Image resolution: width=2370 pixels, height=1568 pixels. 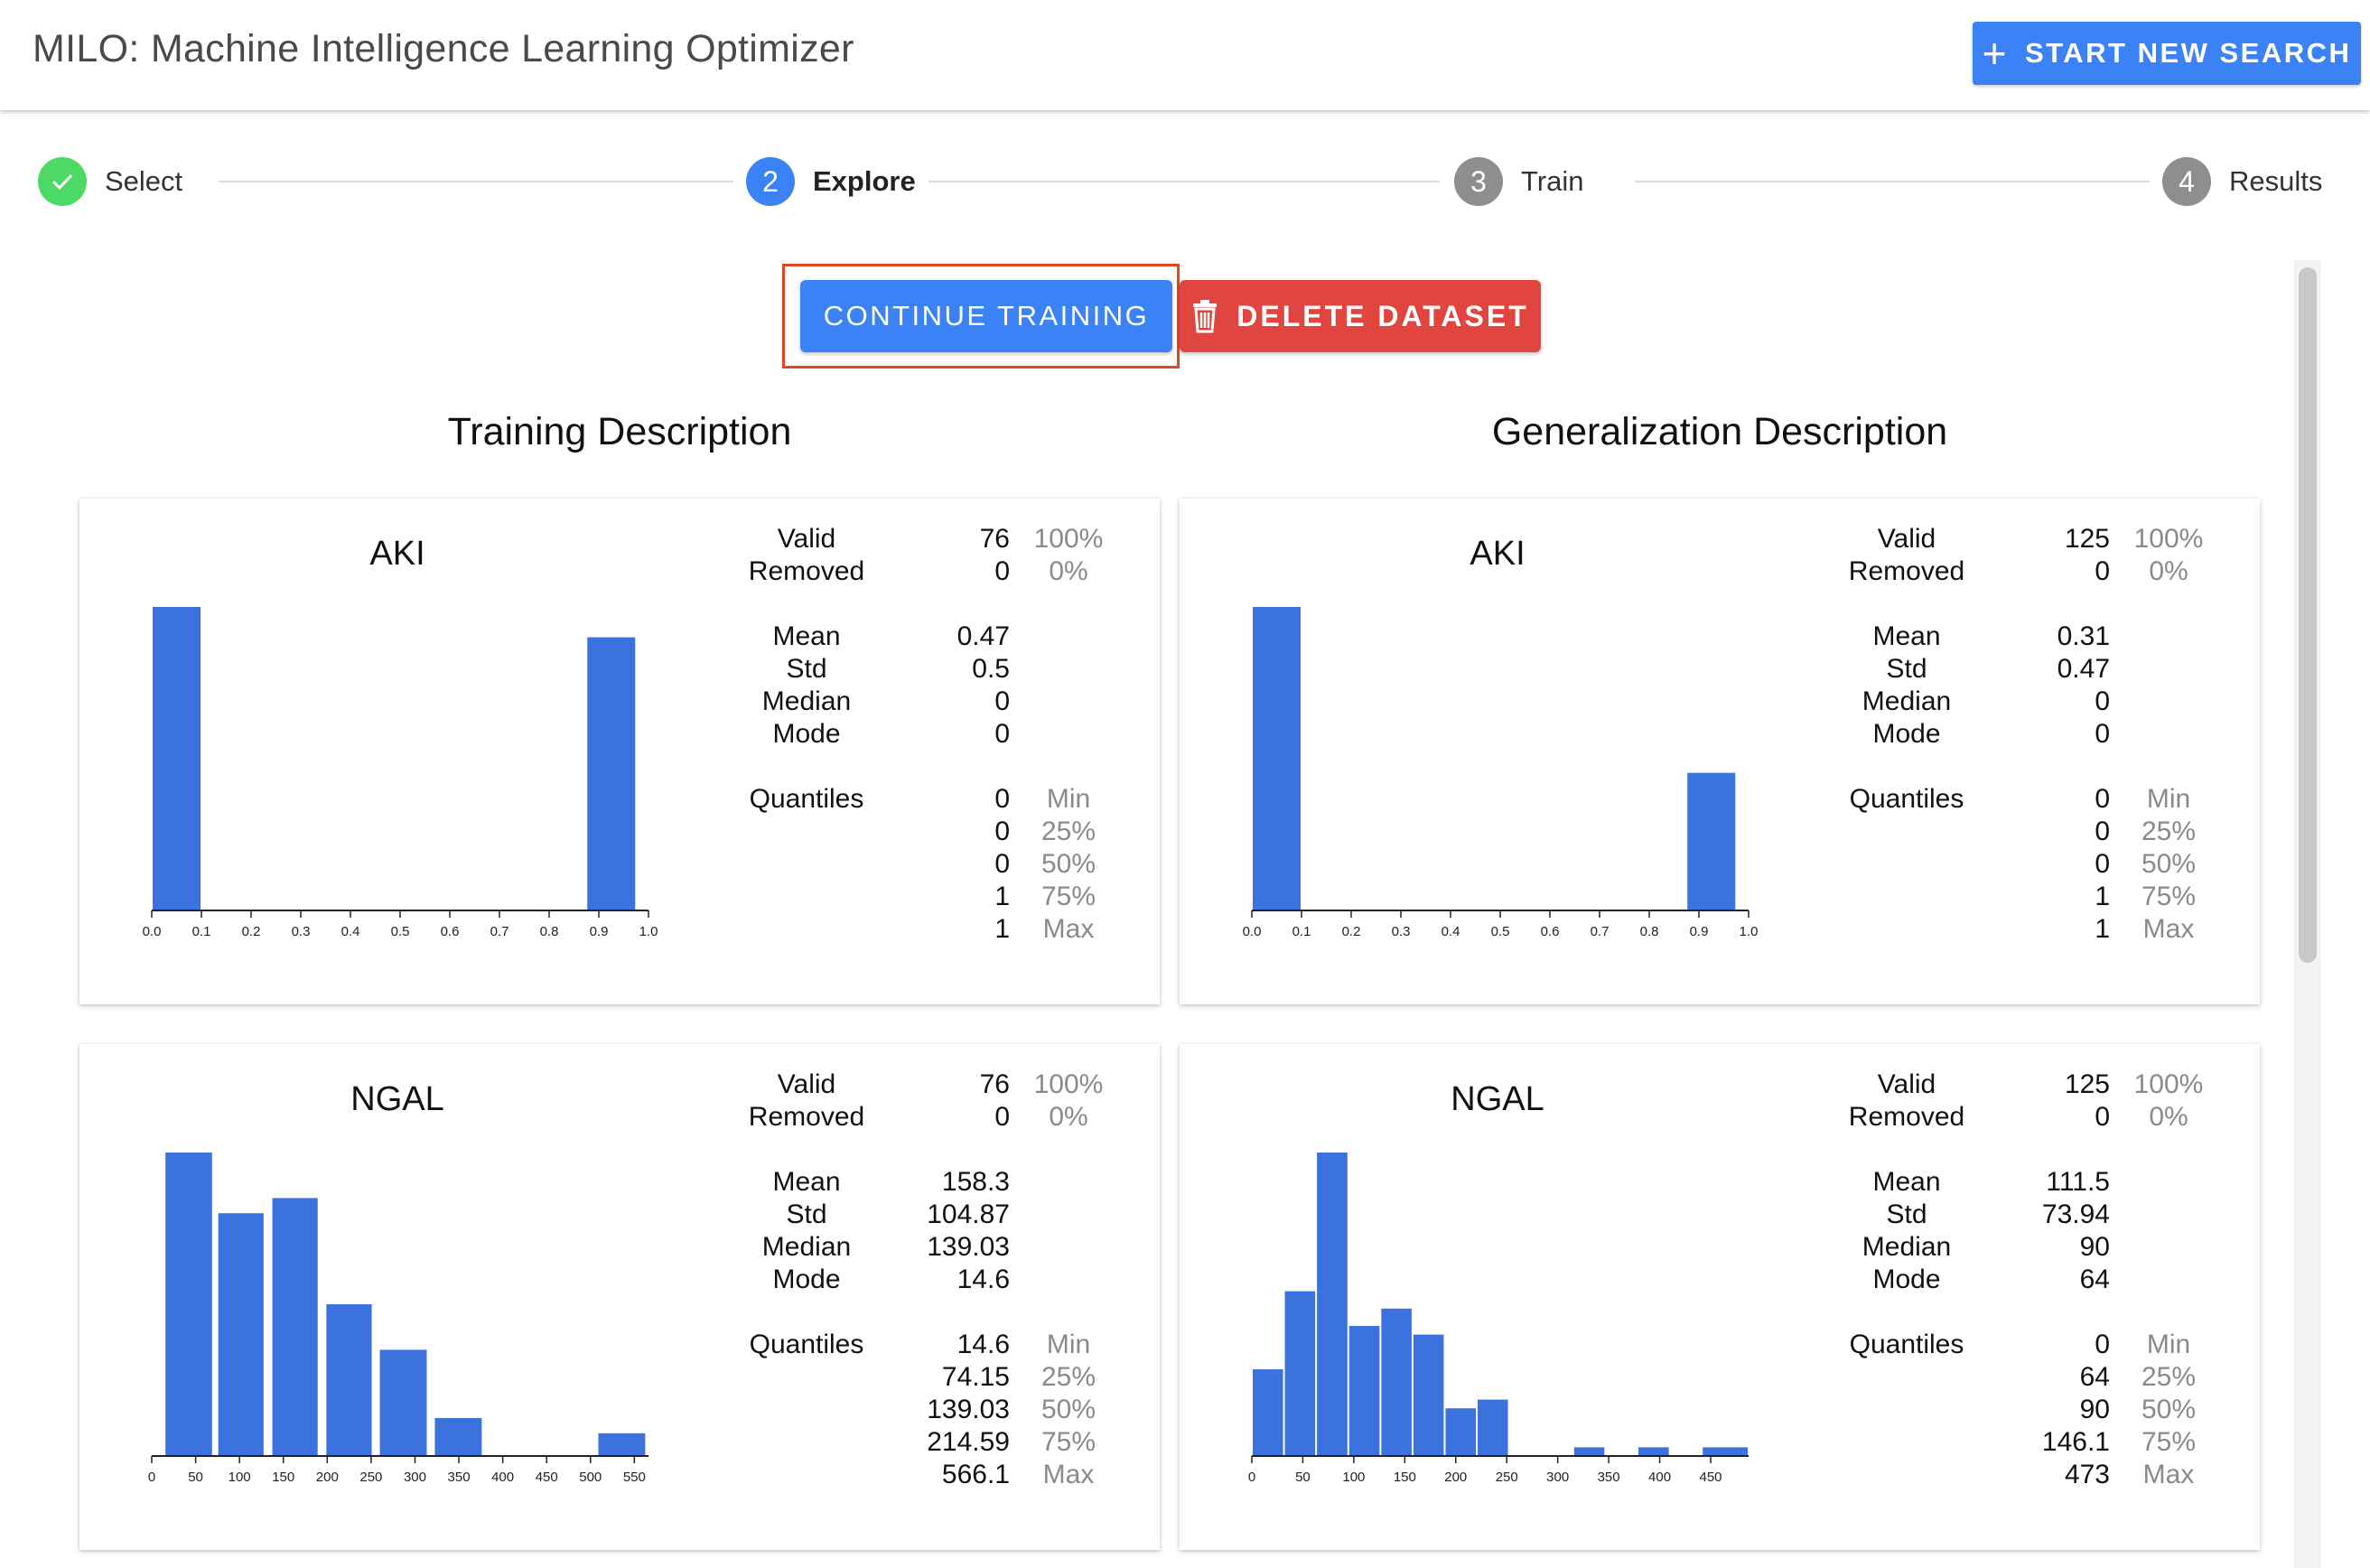 What do you see at coordinates (2087, 1474) in the screenshot?
I see `stat-value: 473` at bounding box center [2087, 1474].